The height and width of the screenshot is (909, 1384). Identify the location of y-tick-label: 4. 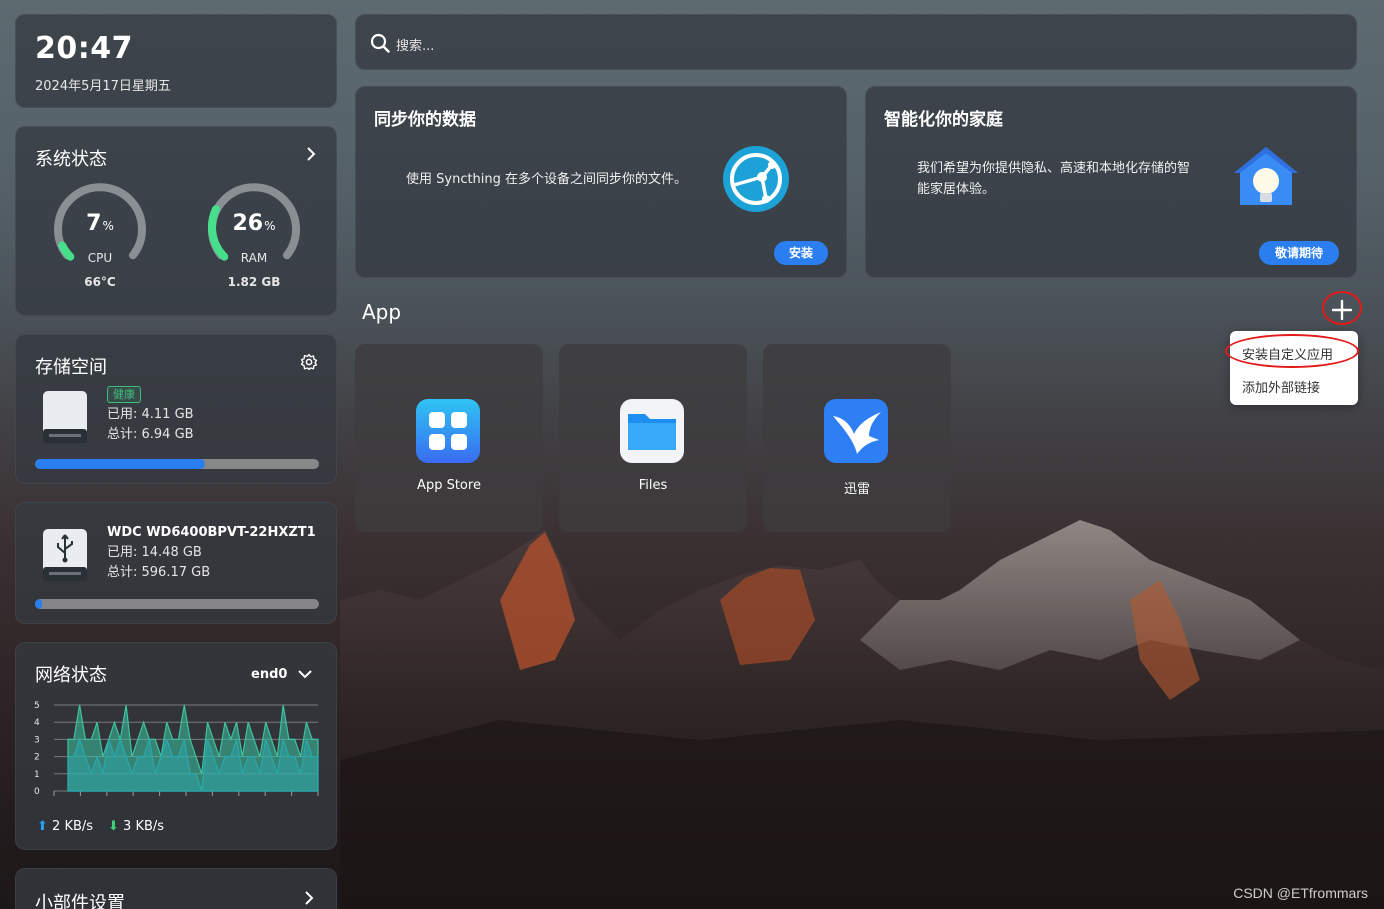
(37, 723).